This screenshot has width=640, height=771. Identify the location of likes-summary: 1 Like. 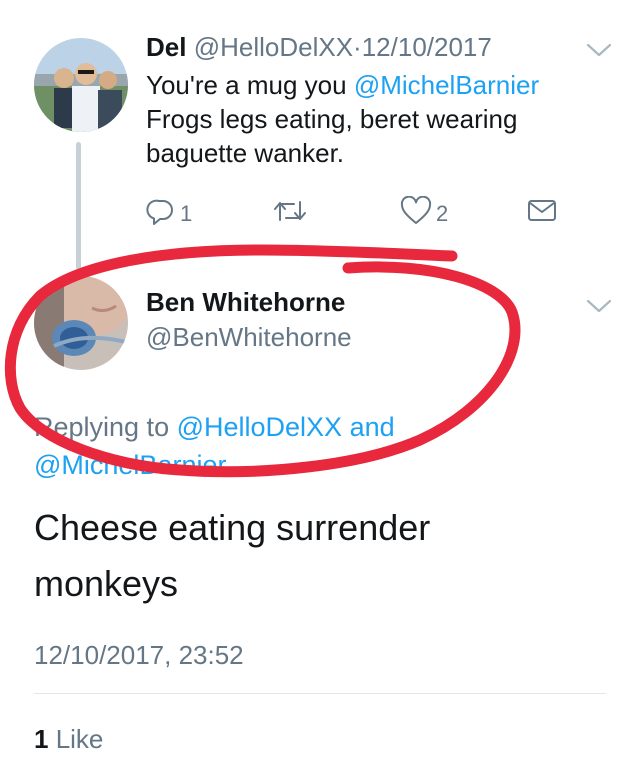
(68, 739).